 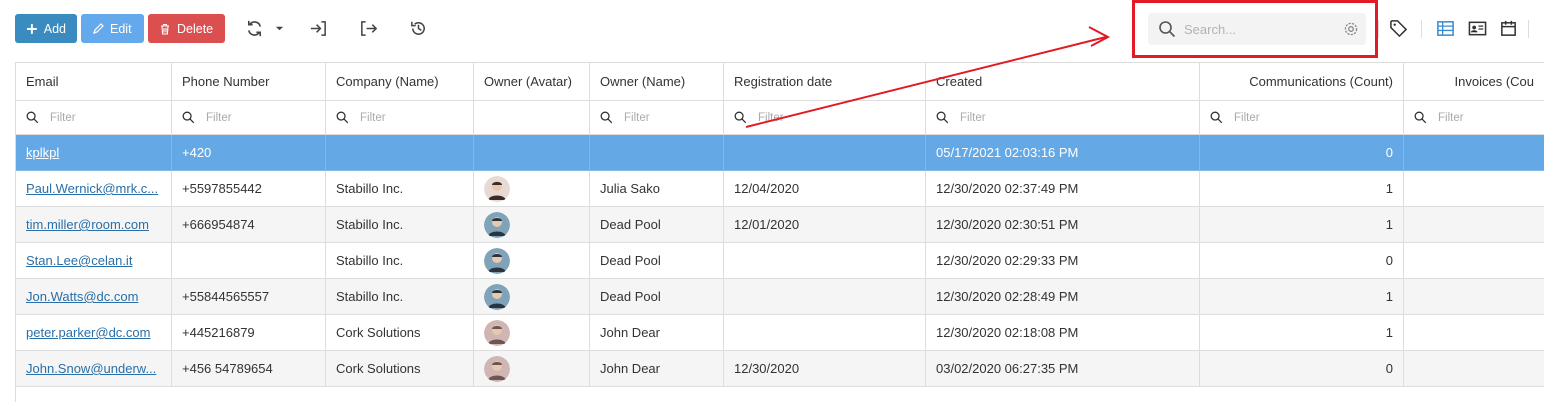 What do you see at coordinates (249, 189) in the screenshot?
I see `phone-cell: +5597855442` at bounding box center [249, 189].